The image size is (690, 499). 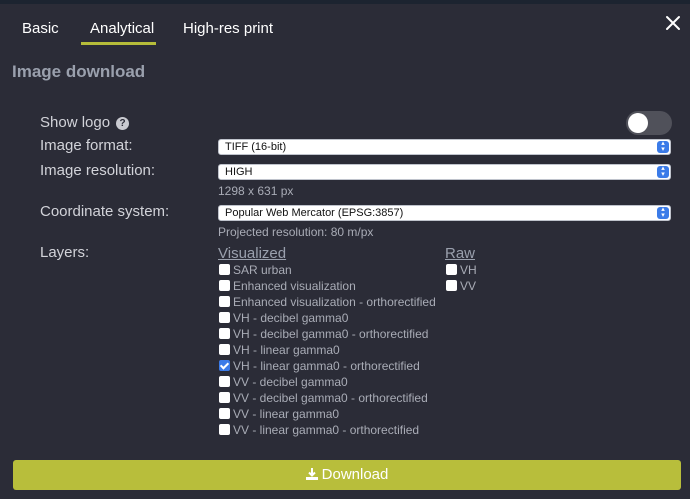 I want to click on image-resolution-select: HIGH ▴ ▾, so click(x=444, y=172).